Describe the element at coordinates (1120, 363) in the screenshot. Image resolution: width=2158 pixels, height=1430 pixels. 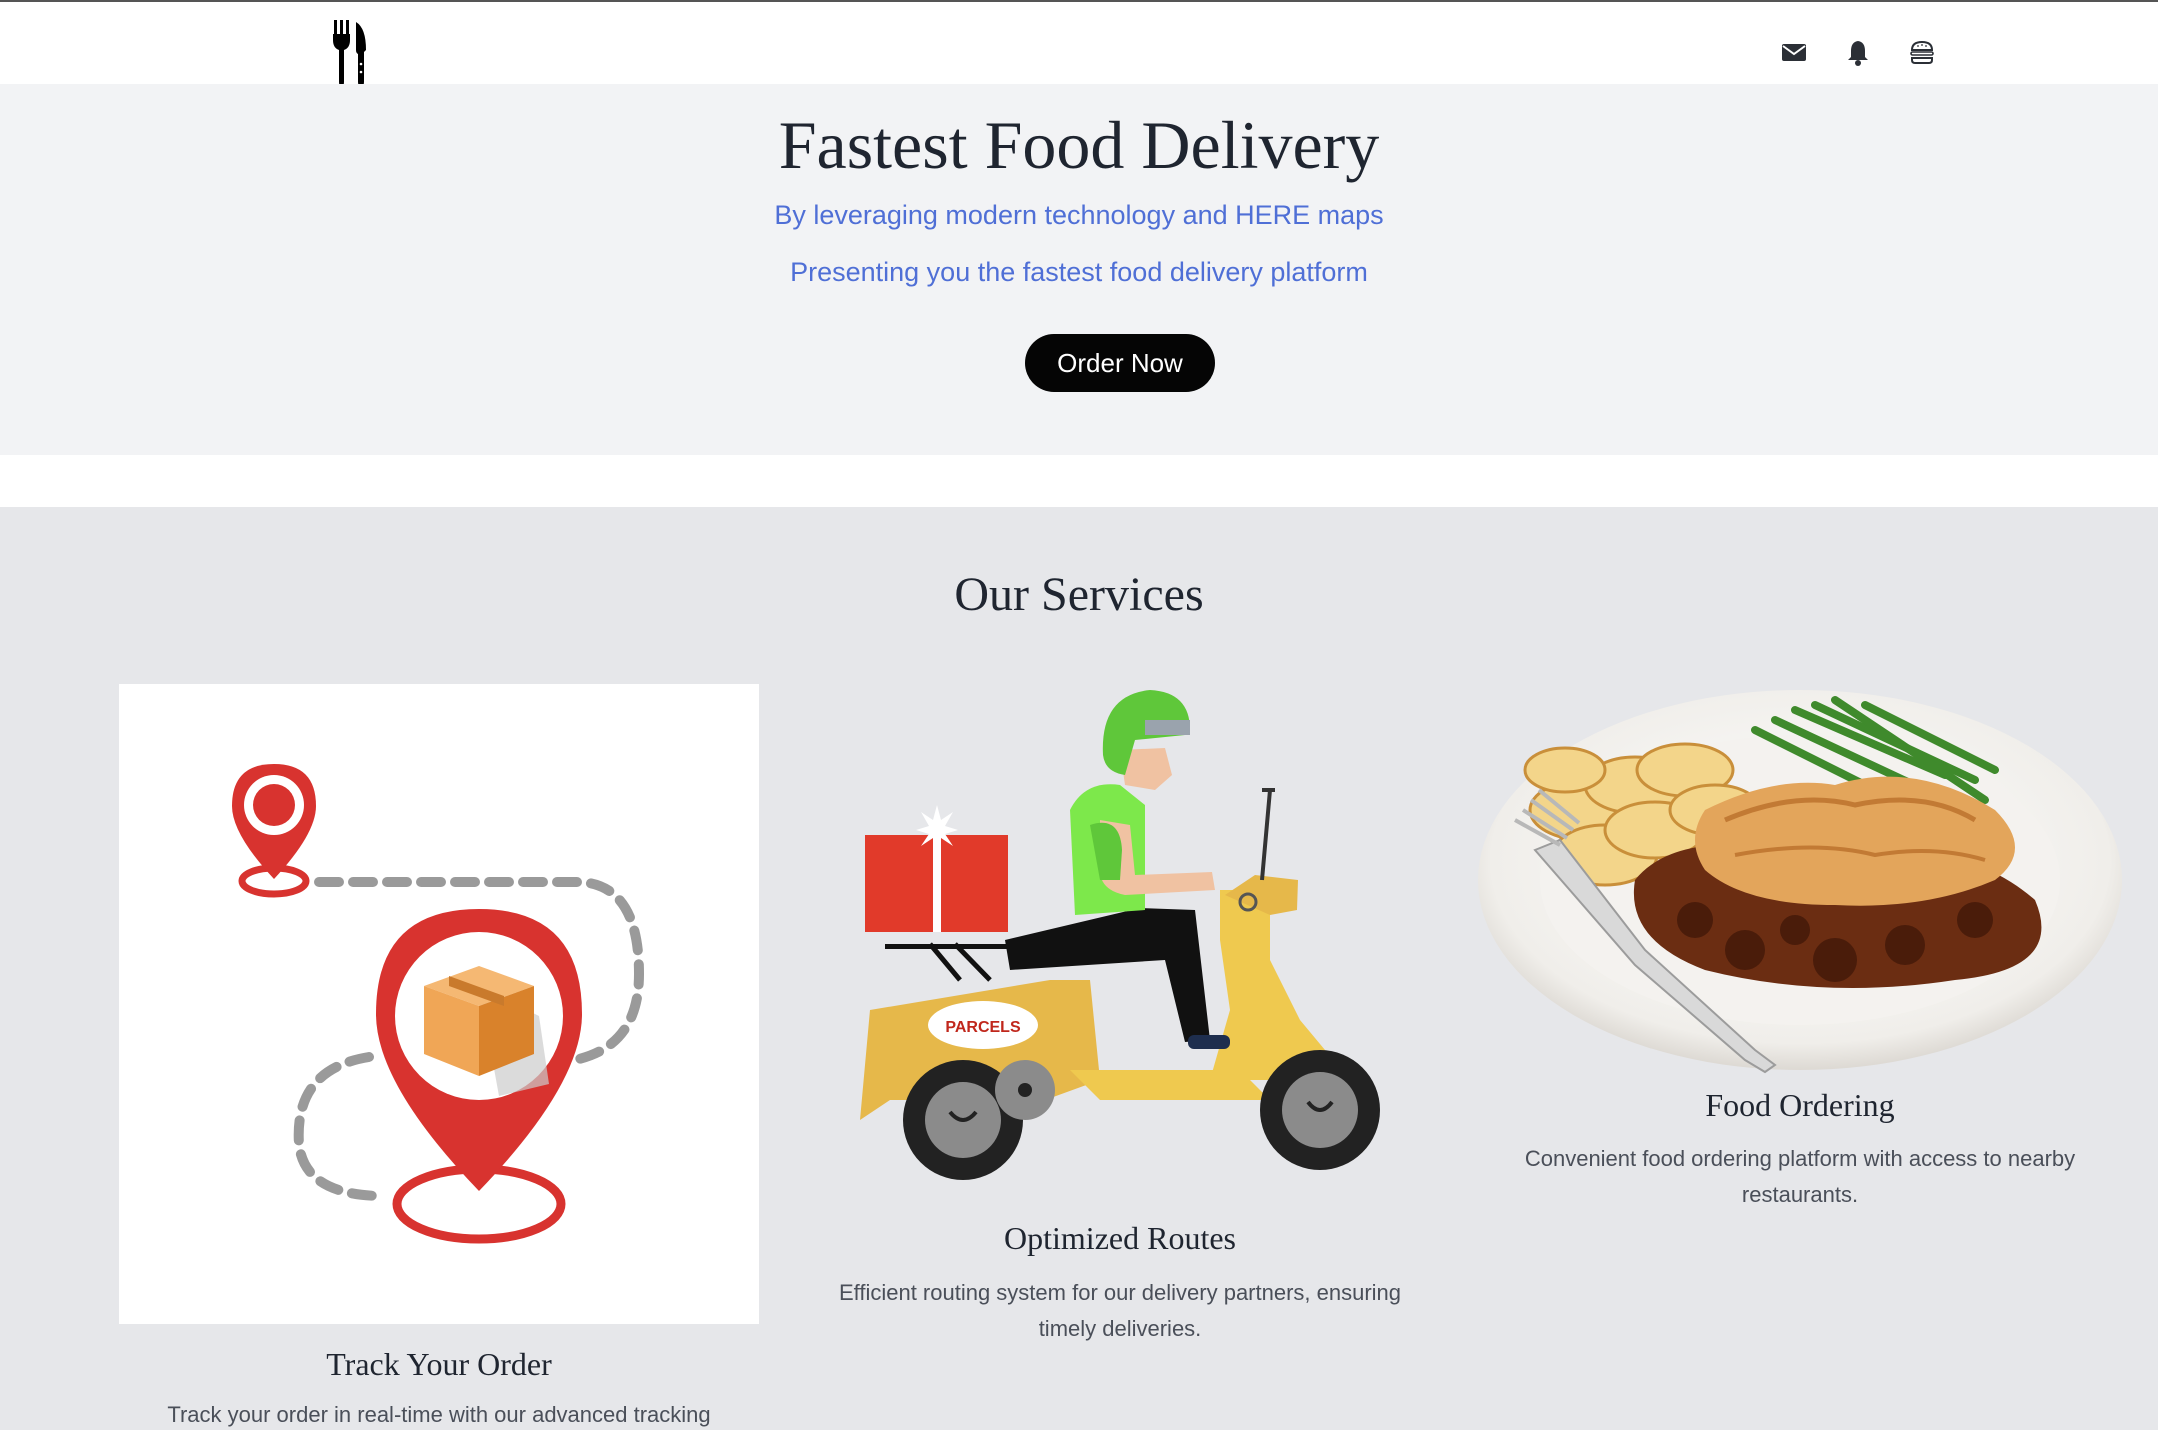
I see `order-now-button: Order Now` at that location.